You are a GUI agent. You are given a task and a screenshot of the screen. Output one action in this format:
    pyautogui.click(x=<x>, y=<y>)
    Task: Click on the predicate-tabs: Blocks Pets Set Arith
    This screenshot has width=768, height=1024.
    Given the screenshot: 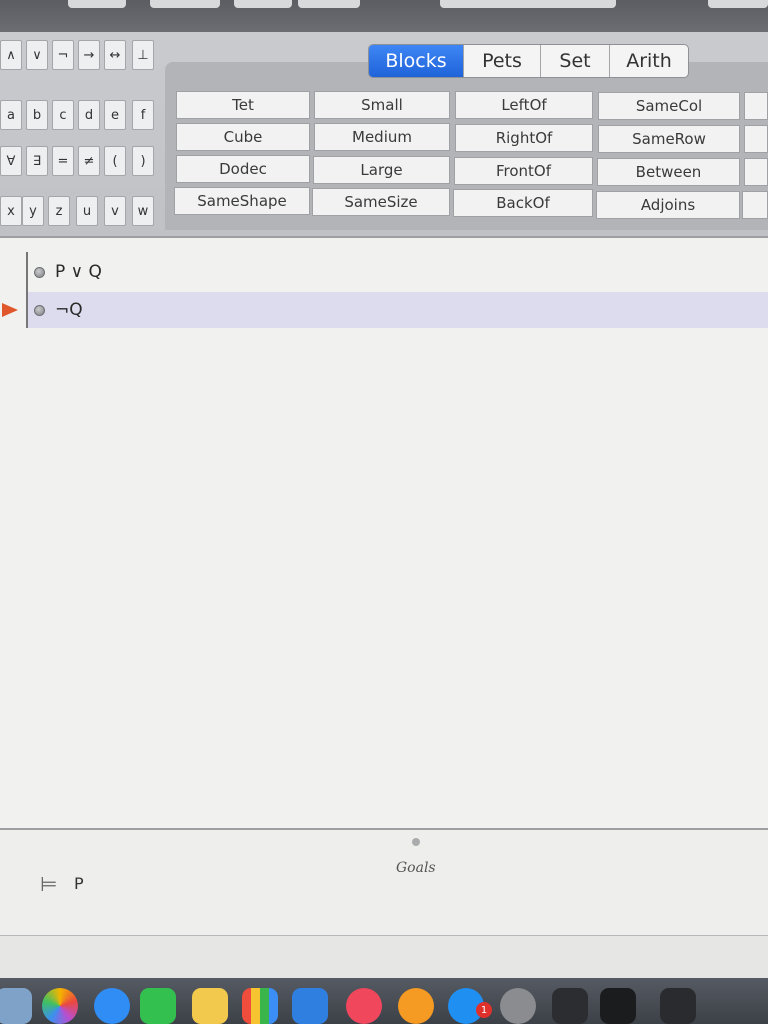 What is the action you would take?
    pyautogui.click(x=528, y=61)
    